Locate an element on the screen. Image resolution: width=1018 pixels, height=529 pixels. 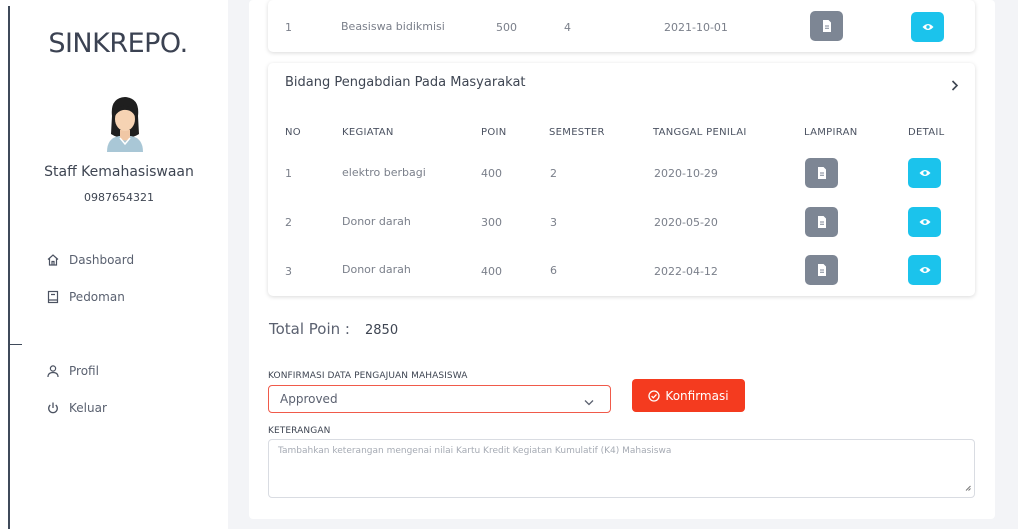
nav-keluar-label: Keluar is located at coordinates (88, 408).